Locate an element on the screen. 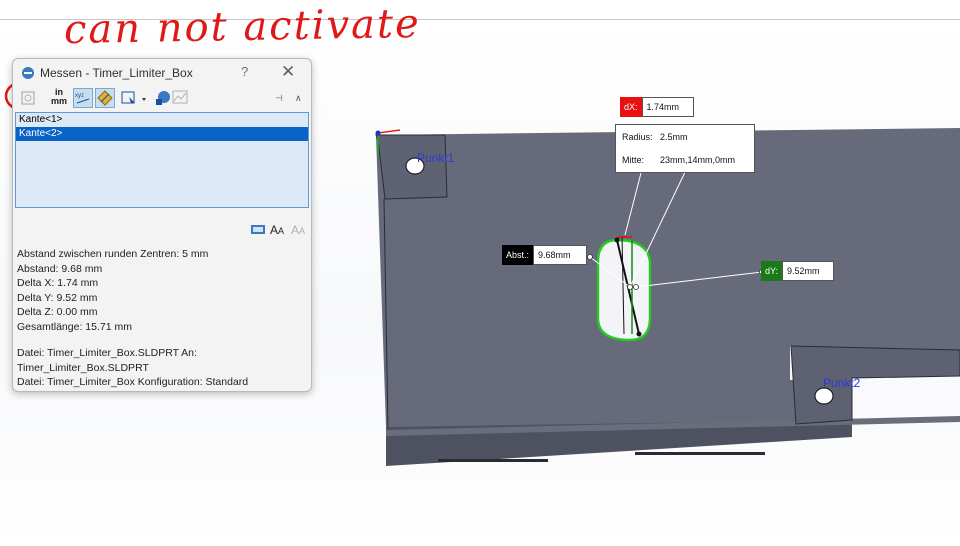 This screenshot has height=546, width=960. abst-key: Abst.: is located at coordinates (518, 255).